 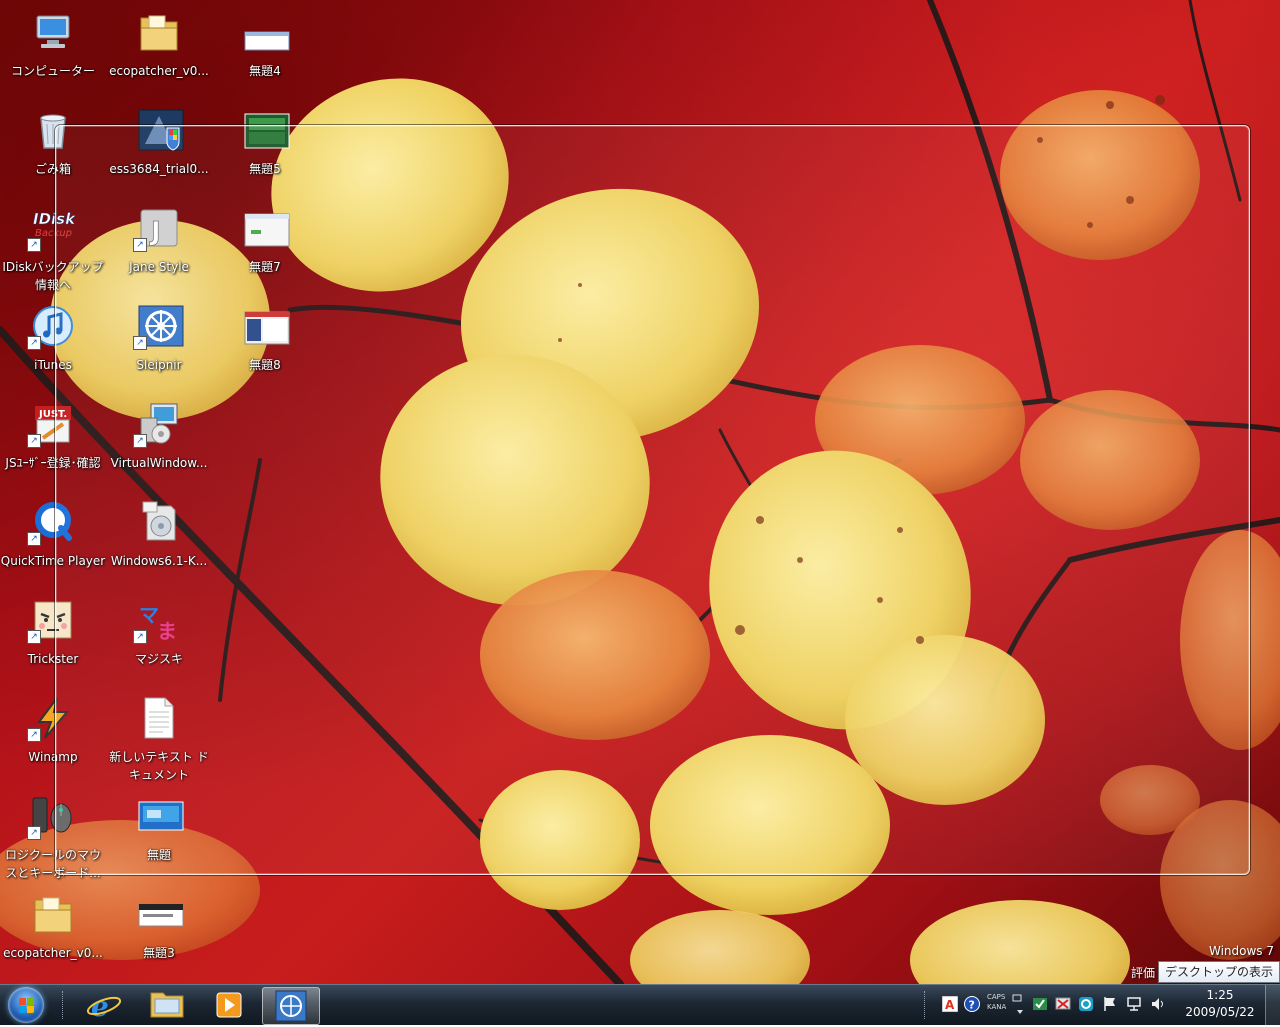 What do you see at coordinates (925, 1005) in the screenshot?
I see `tray-grip` at bounding box center [925, 1005].